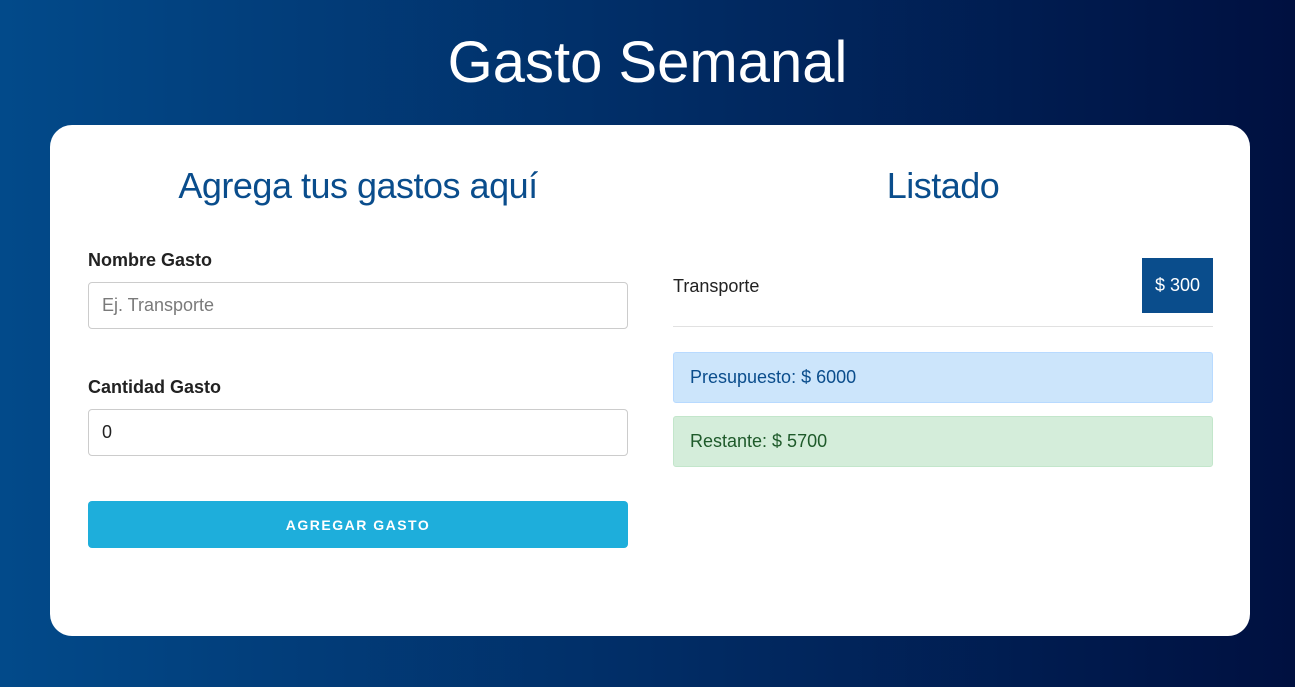  Describe the element at coordinates (150, 260) in the screenshot. I see `expense-name-label: Nombre Gasto` at that location.